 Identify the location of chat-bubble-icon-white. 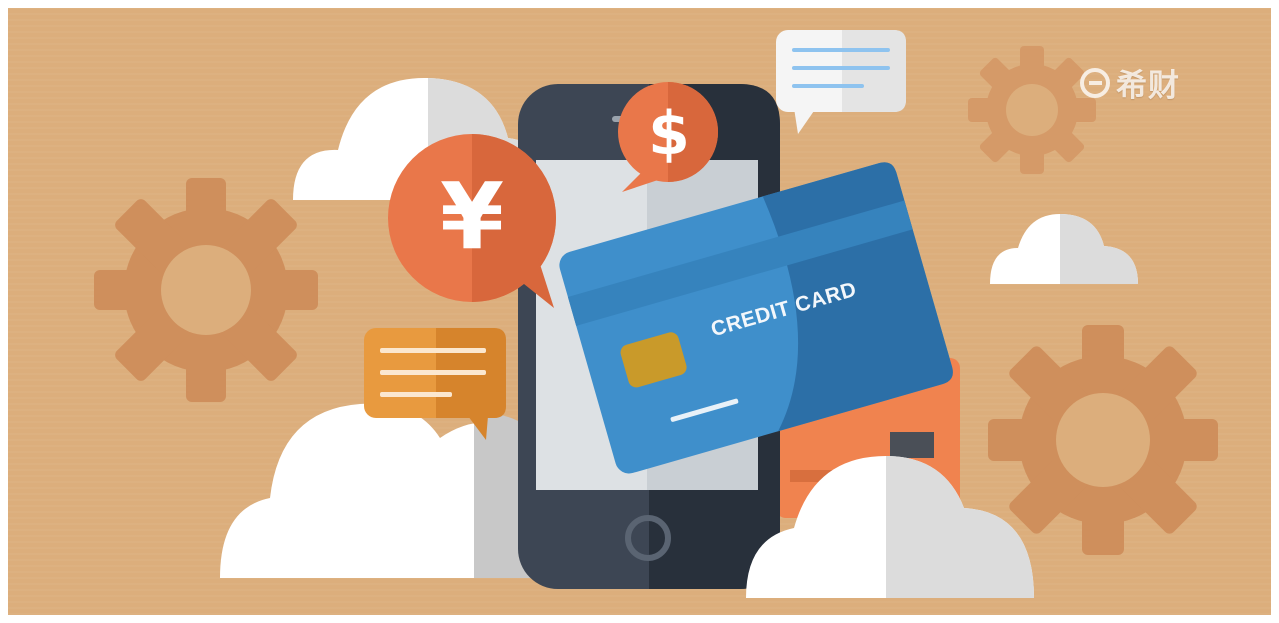
(841, 82).